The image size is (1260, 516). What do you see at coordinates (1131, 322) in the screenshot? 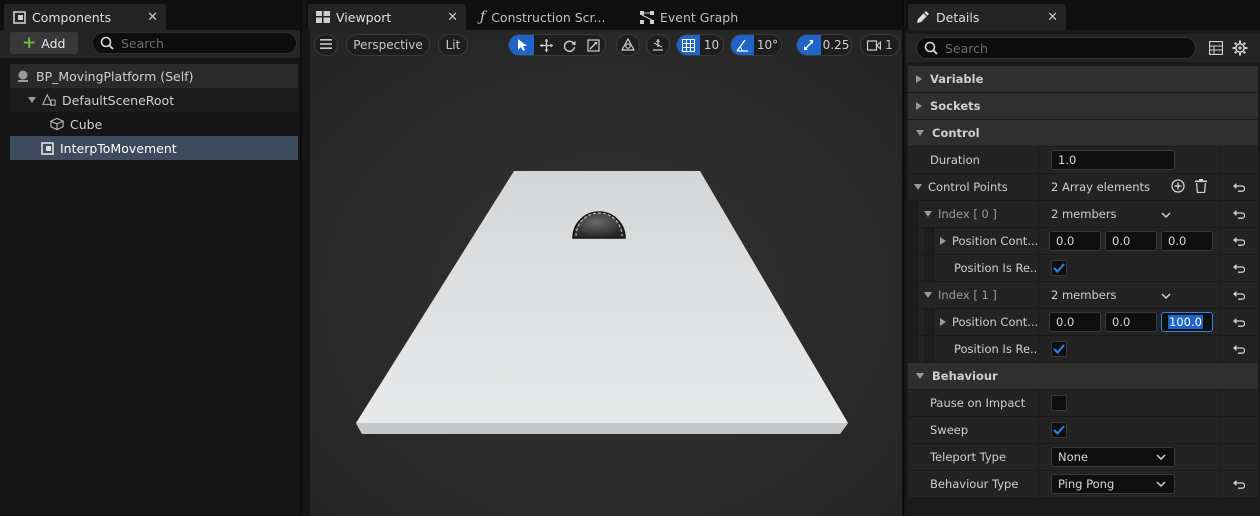
I see `index1-pos-y-input: 0.0` at bounding box center [1131, 322].